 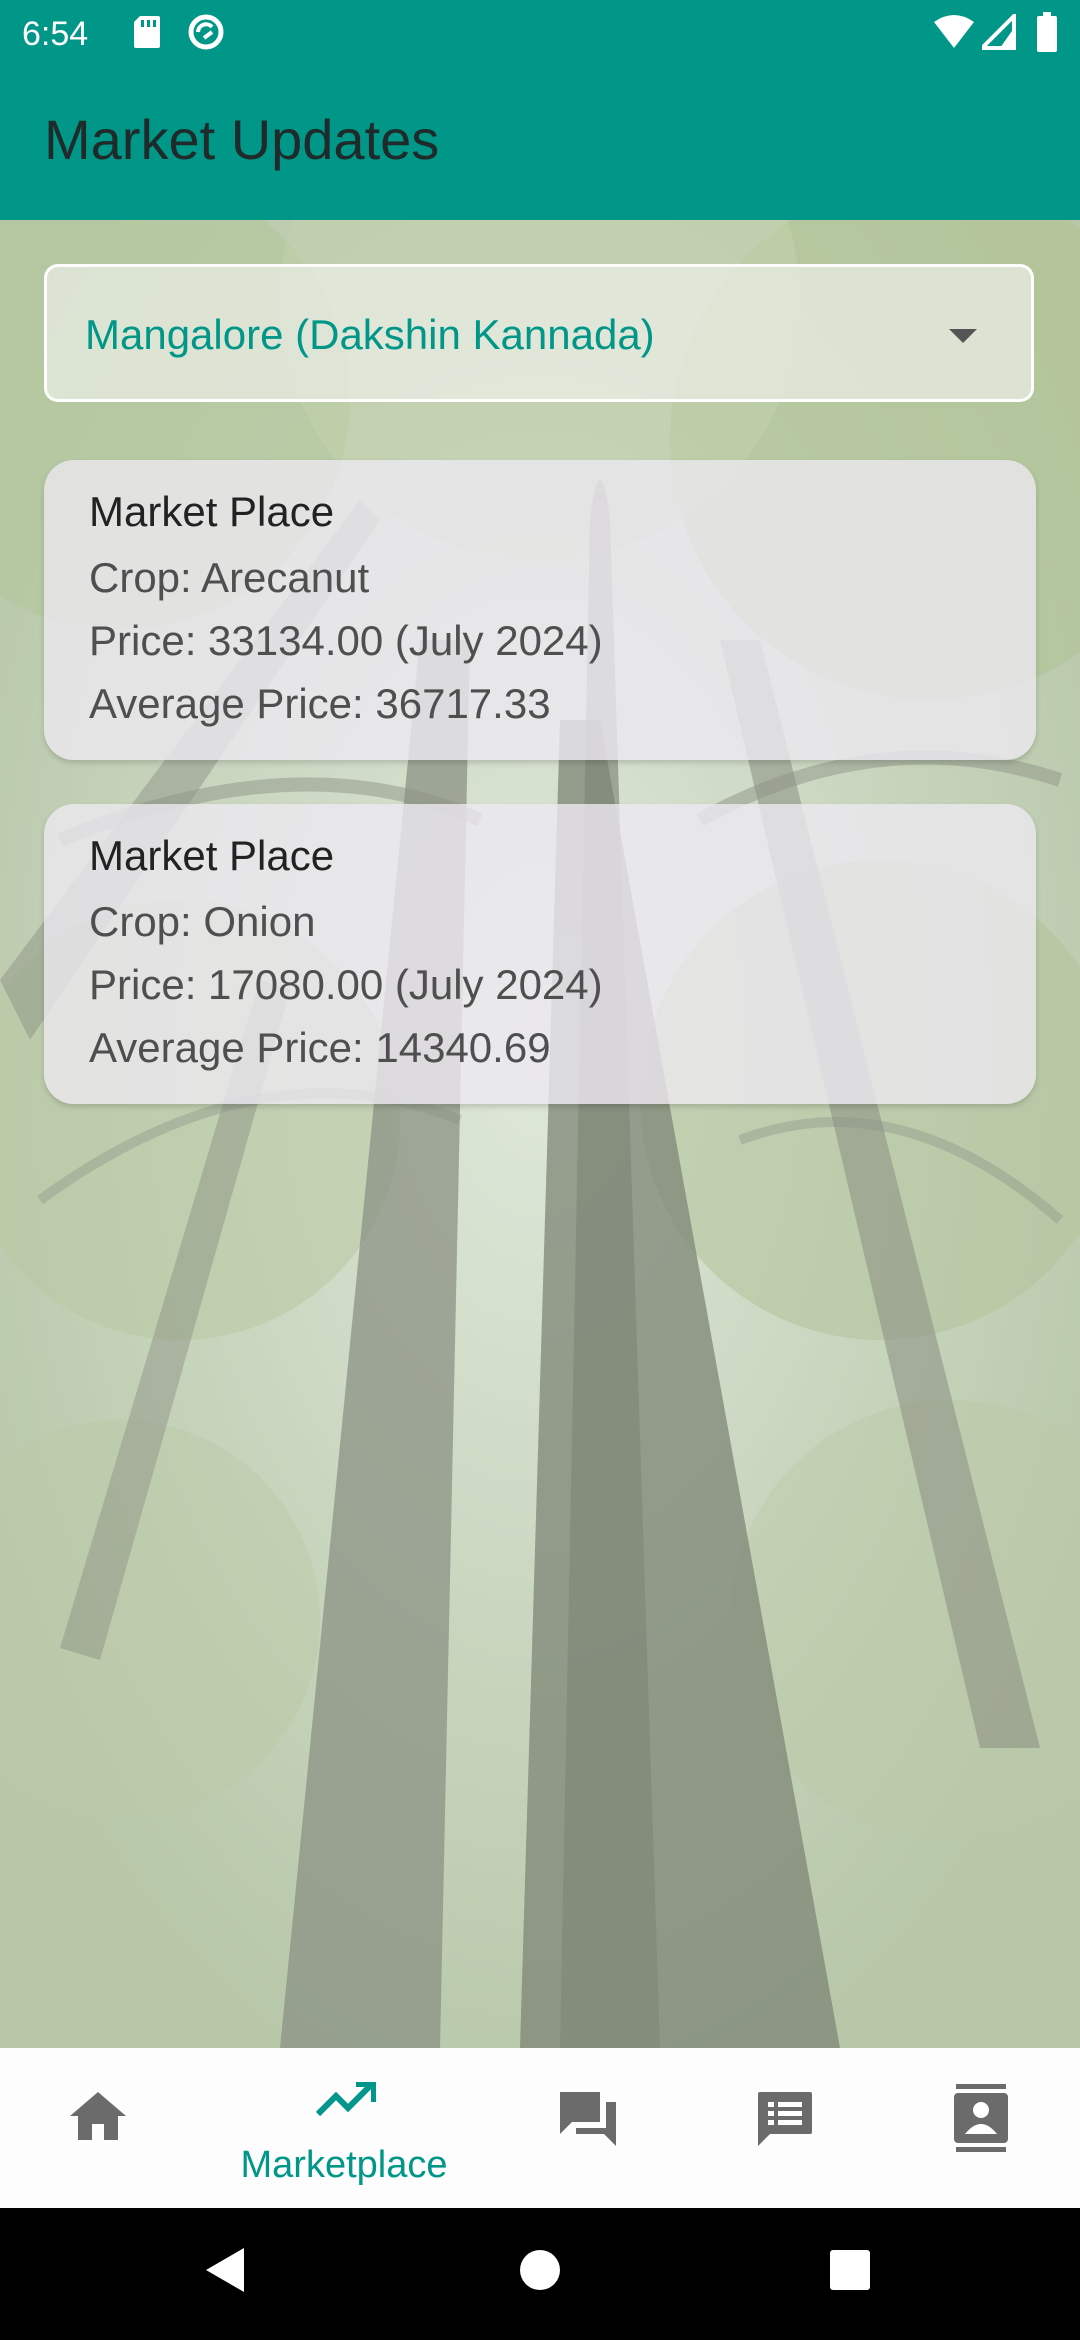 I want to click on nav-item-contacts, so click(x=990, y=2128).